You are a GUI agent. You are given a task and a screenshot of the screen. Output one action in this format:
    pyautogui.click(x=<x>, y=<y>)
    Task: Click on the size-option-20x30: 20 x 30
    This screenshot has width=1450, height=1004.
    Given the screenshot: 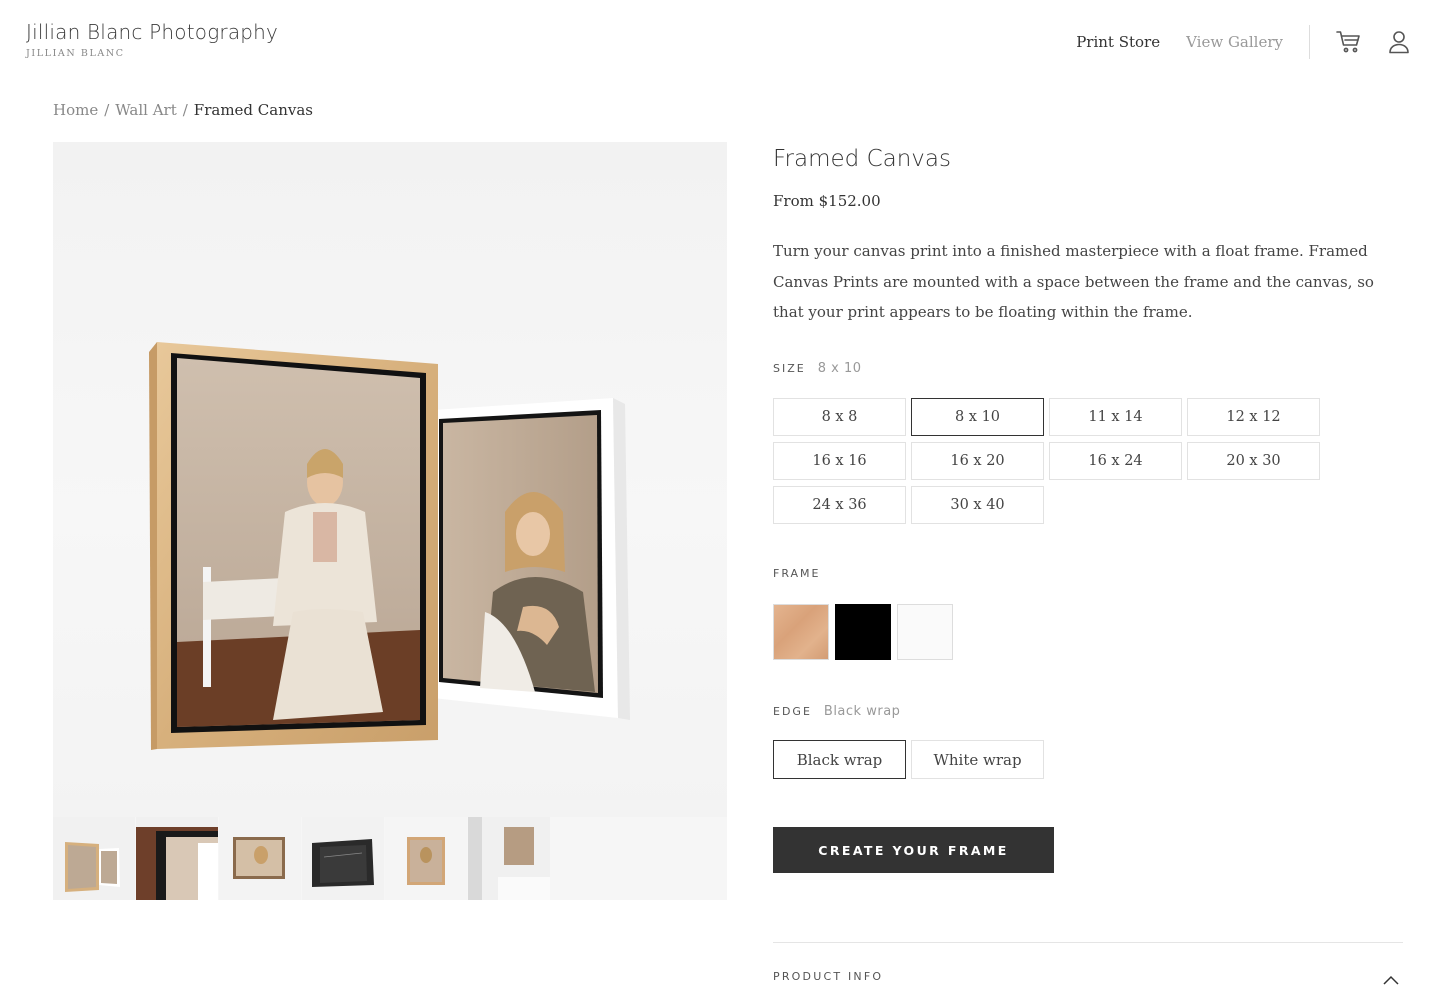 What is the action you would take?
    pyautogui.click(x=1253, y=461)
    